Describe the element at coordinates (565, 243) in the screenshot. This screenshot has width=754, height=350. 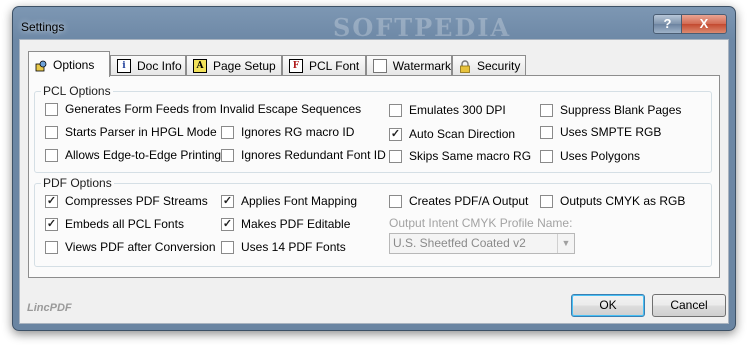
I see `chevron-down-icon: ▼` at that location.